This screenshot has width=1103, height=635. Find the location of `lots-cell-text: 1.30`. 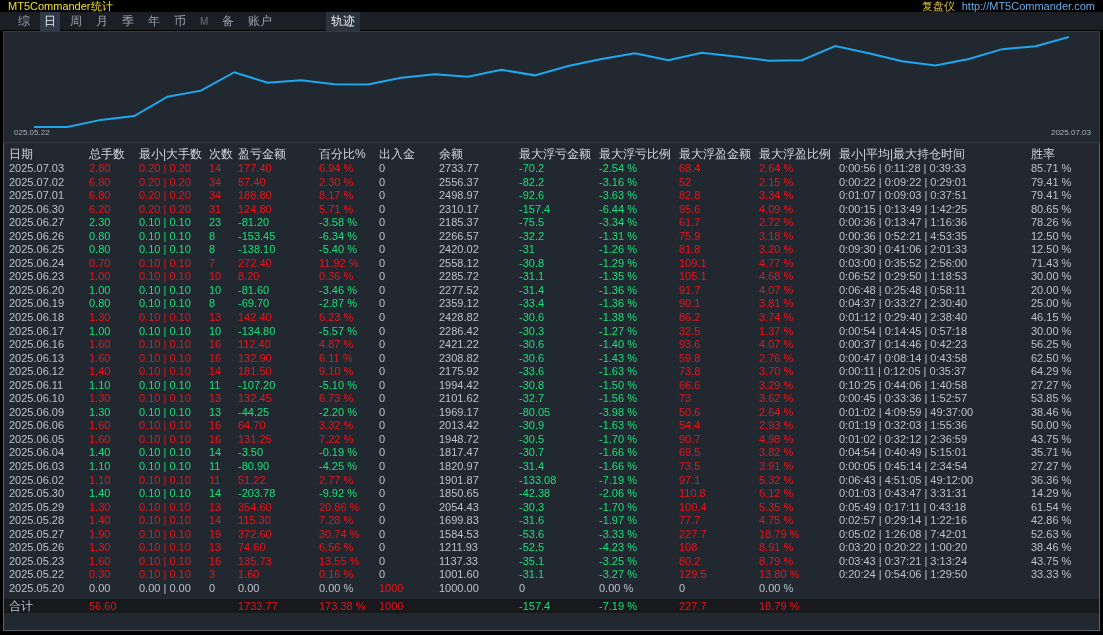

lots-cell-text: 1.30 is located at coordinates (100, 318).